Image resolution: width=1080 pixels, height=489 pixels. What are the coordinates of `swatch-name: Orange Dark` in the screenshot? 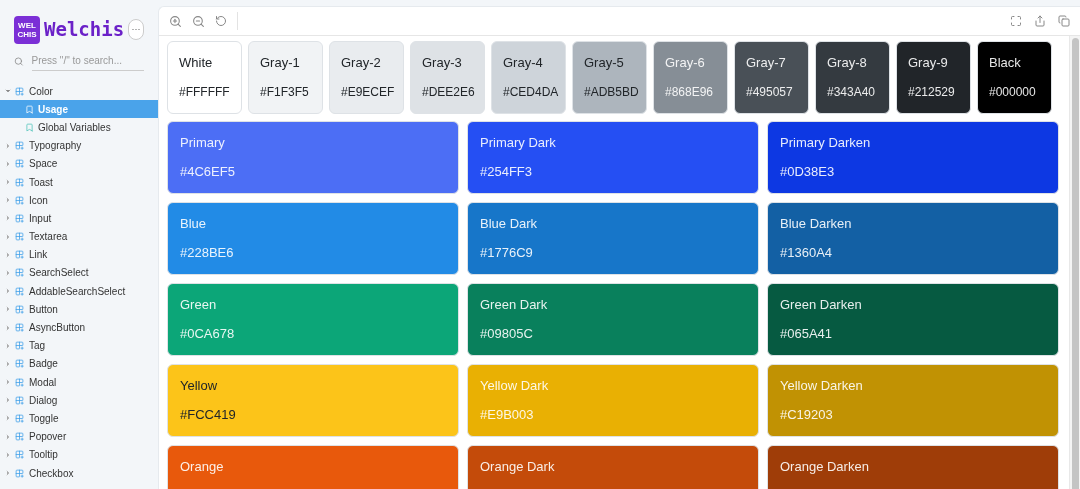 It's located at (518, 467).